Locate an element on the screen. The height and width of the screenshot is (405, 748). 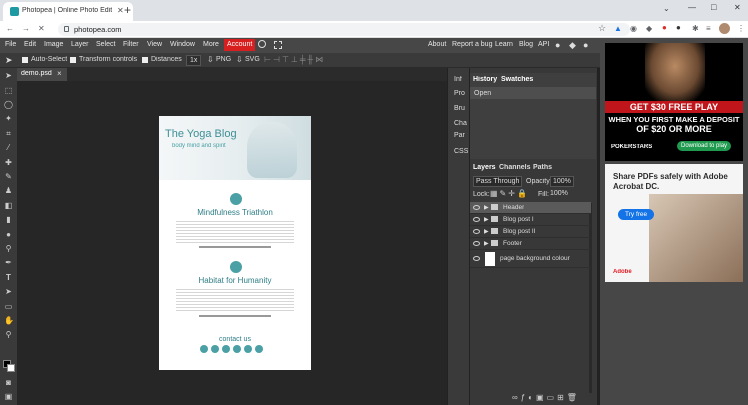
collapsed-panel-brush: Bru is located at coordinates (459, 108).